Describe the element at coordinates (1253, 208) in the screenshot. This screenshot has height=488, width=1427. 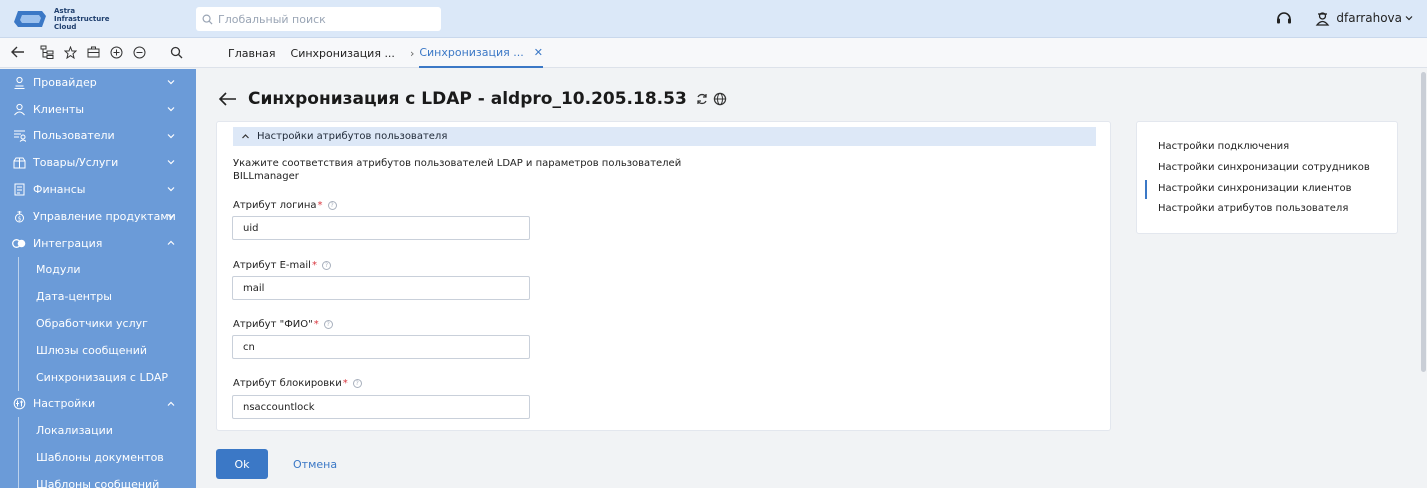
I see `nav-link-user-attributes: Настройки атрибутов пользователя` at that location.